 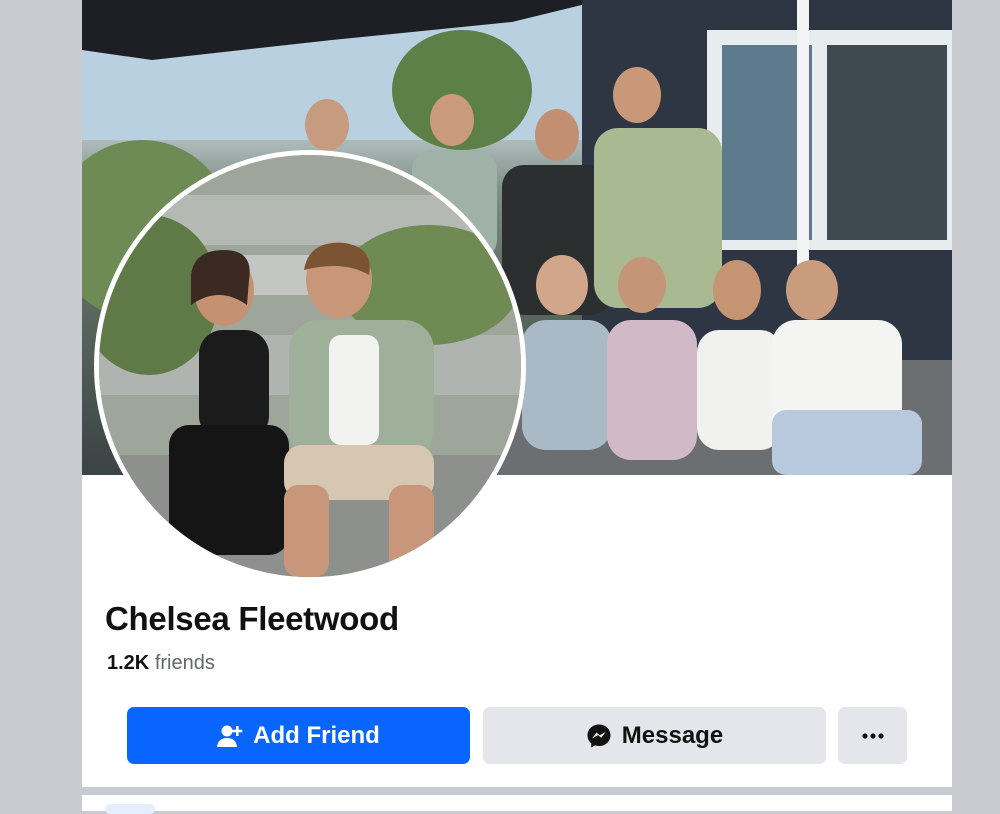 I want to click on more-horizontal-icon, so click(x=872, y=735).